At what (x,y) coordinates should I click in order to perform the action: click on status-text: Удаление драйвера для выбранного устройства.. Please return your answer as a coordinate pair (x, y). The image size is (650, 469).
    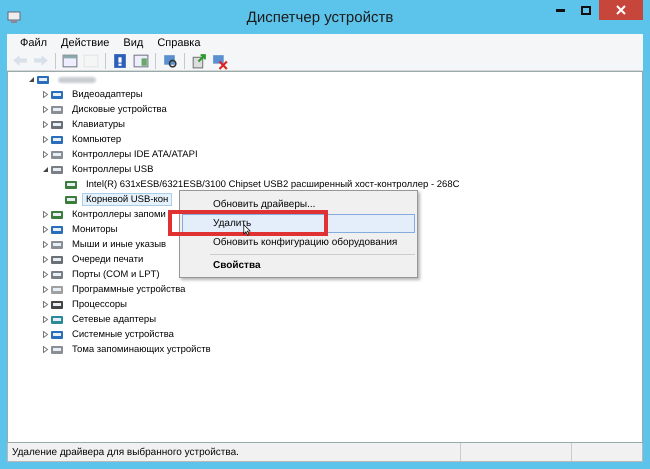
    Looking at the image, I should click on (125, 453).